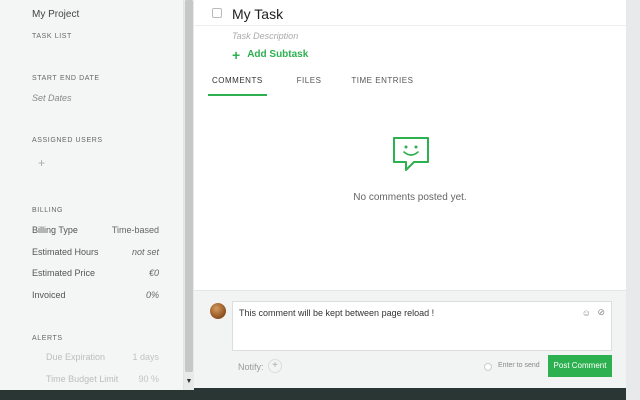  Describe the element at coordinates (52, 36) in the screenshot. I see `task-list-heading: TASK LIST` at that location.